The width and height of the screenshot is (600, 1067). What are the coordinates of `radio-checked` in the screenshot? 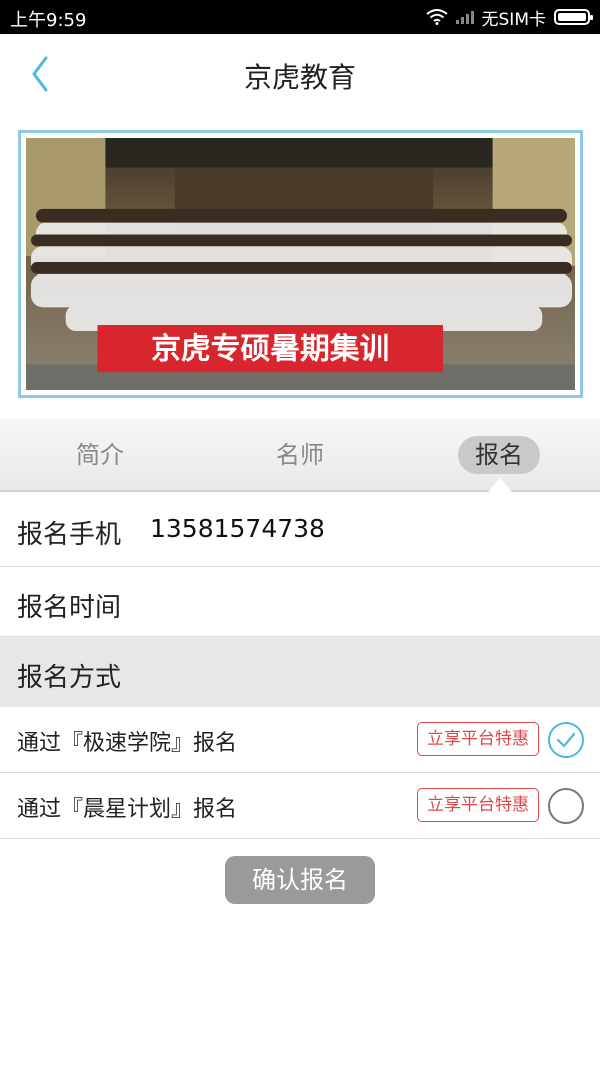 It's located at (566, 740).